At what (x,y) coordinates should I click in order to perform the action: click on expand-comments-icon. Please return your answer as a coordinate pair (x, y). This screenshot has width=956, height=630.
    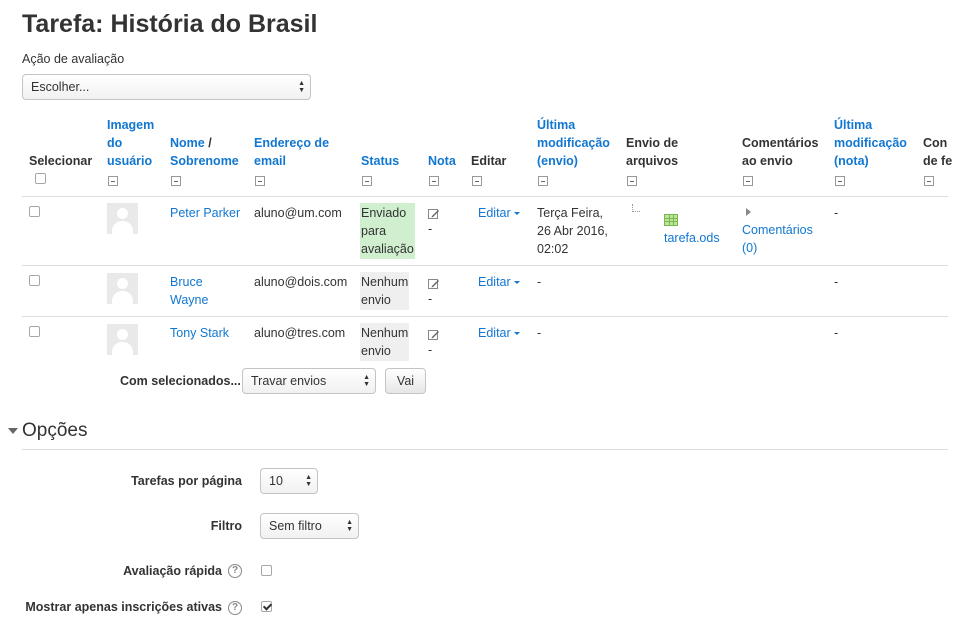
    Looking at the image, I should click on (748, 212).